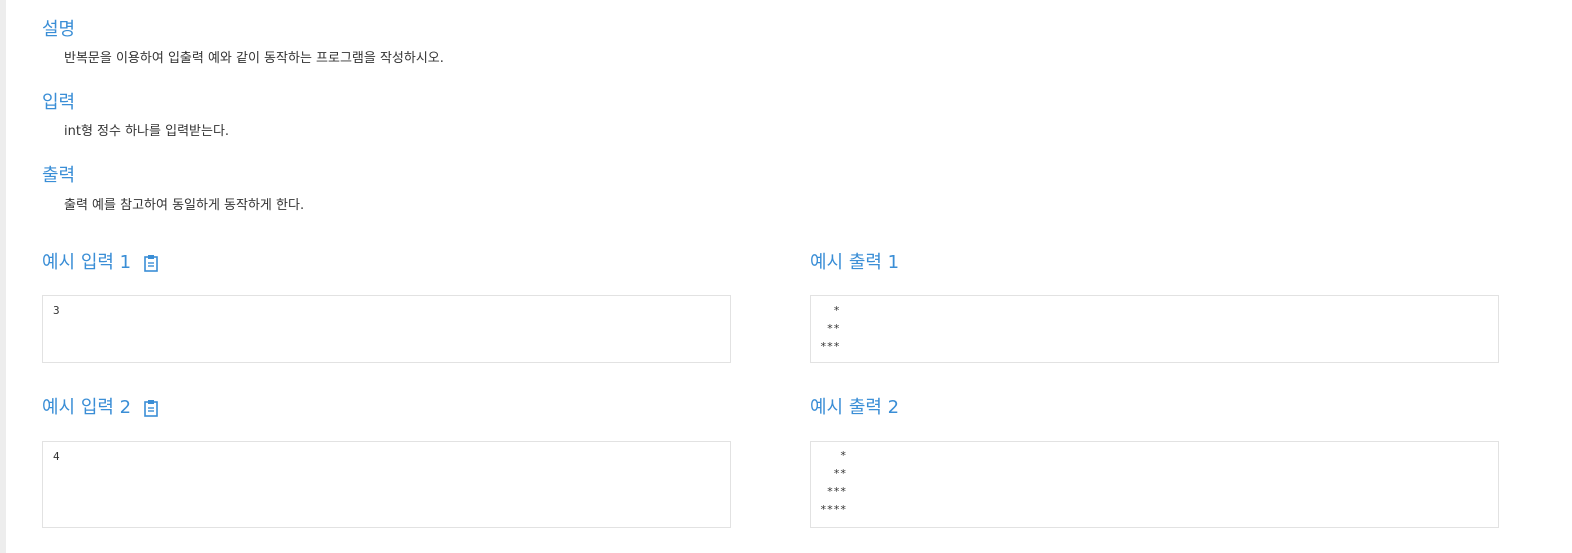 The width and height of the screenshot is (1572, 553). I want to click on output-text: 출력 예를 참고하여 동일하게 동작하게 한다., so click(184, 205).